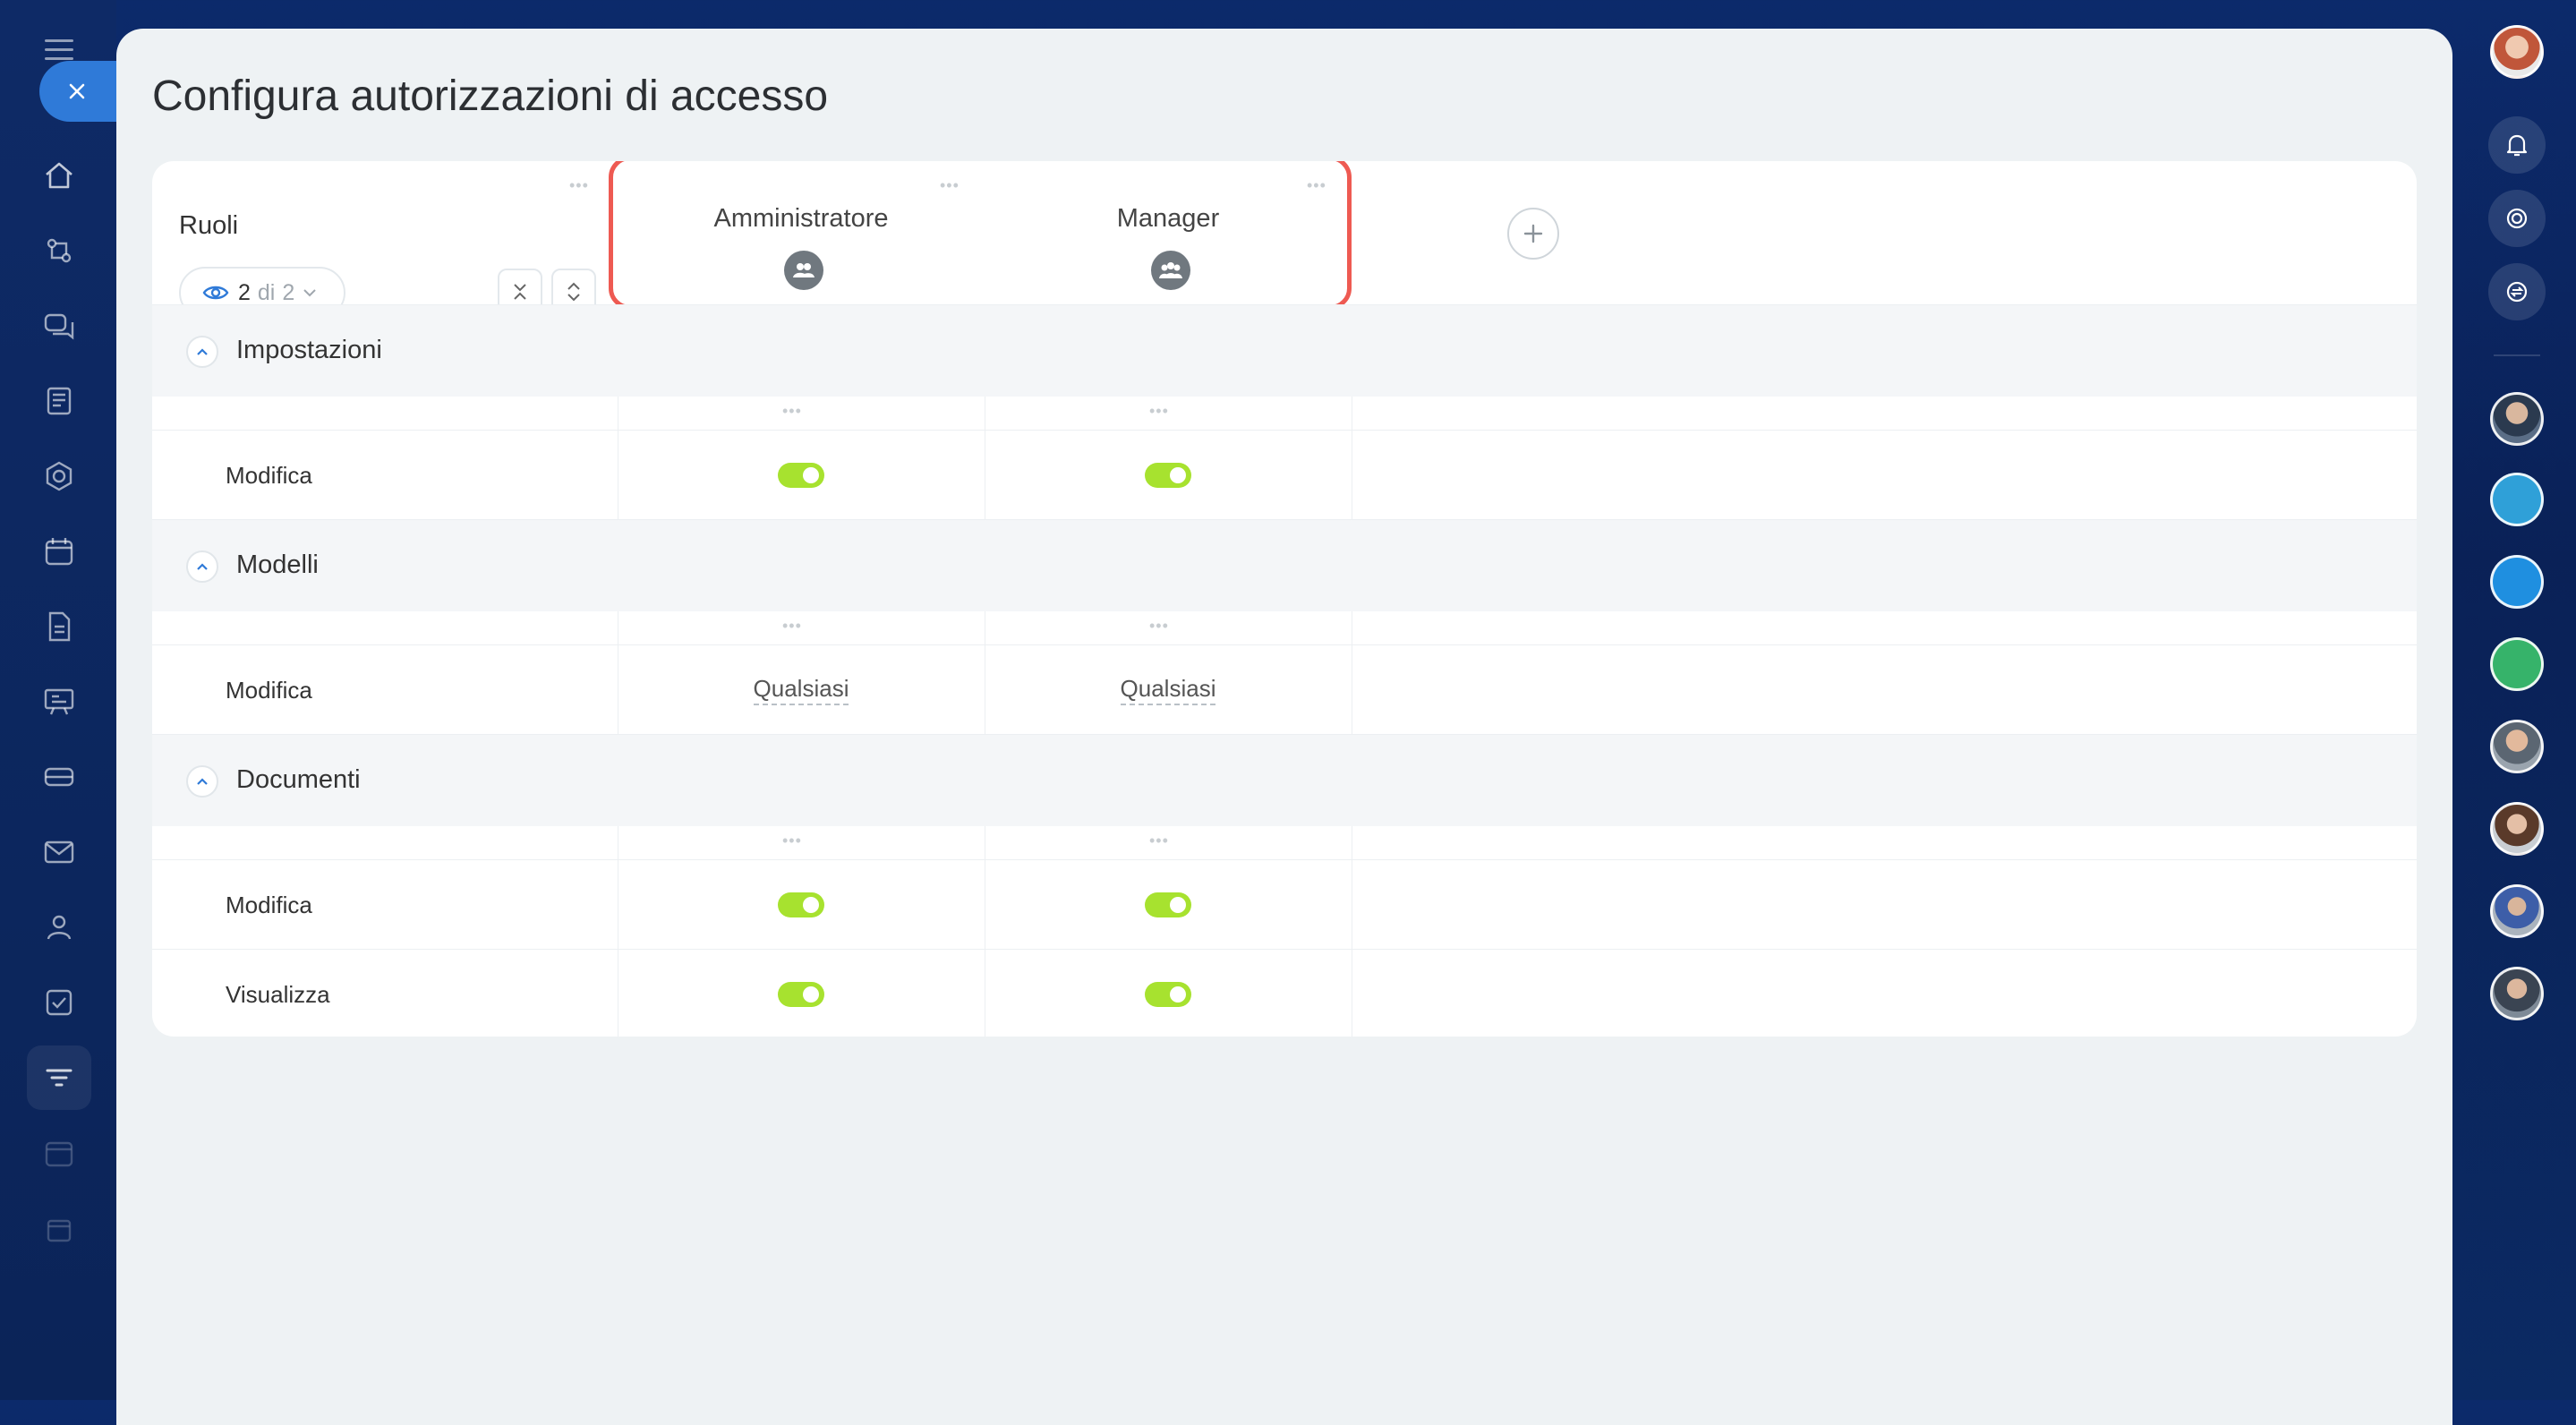 This screenshot has height=1425, width=2576. Describe the element at coordinates (59, 702) in the screenshot. I see `presentation-icon` at that location.